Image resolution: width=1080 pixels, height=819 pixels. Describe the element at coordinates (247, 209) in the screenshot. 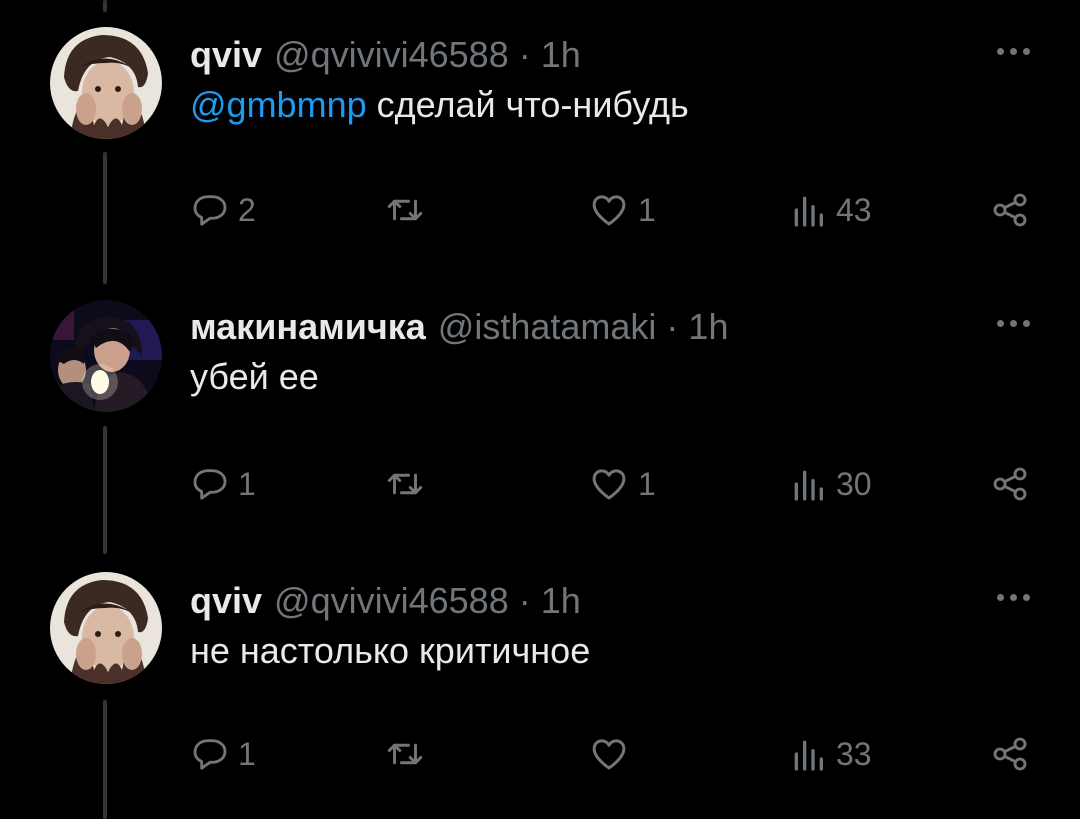

I see `reply-count: 2` at that location.